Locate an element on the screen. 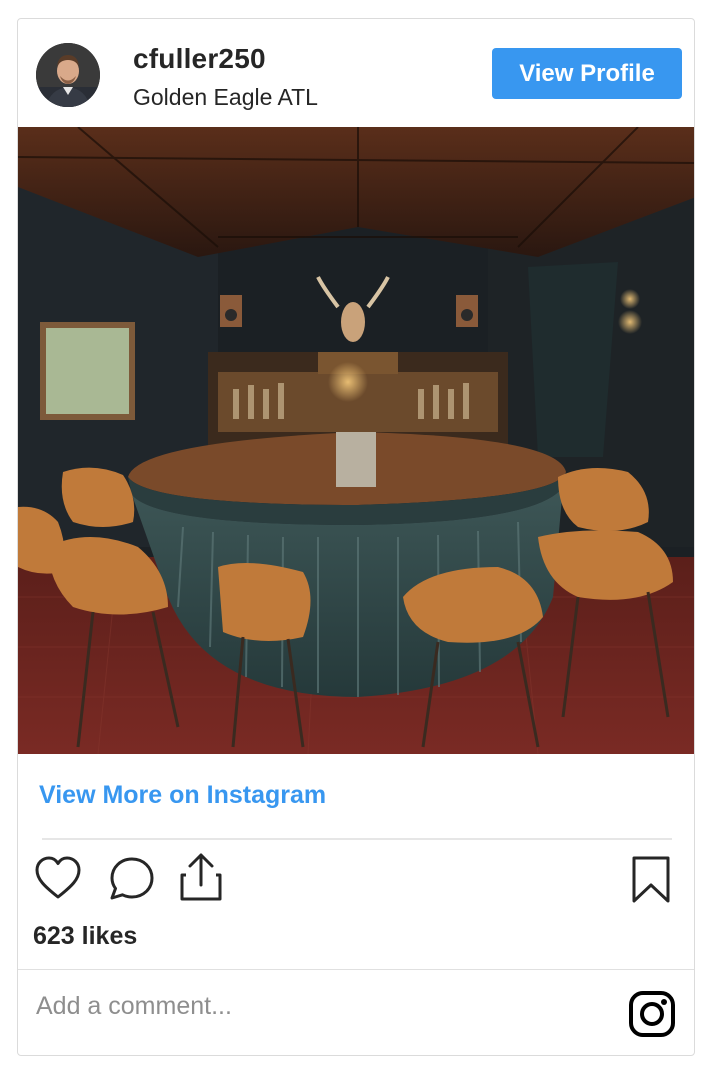 The height and width of the screenshot is (1076, 714). view-profile-button: View Profile is located at coordinates (587, 73).